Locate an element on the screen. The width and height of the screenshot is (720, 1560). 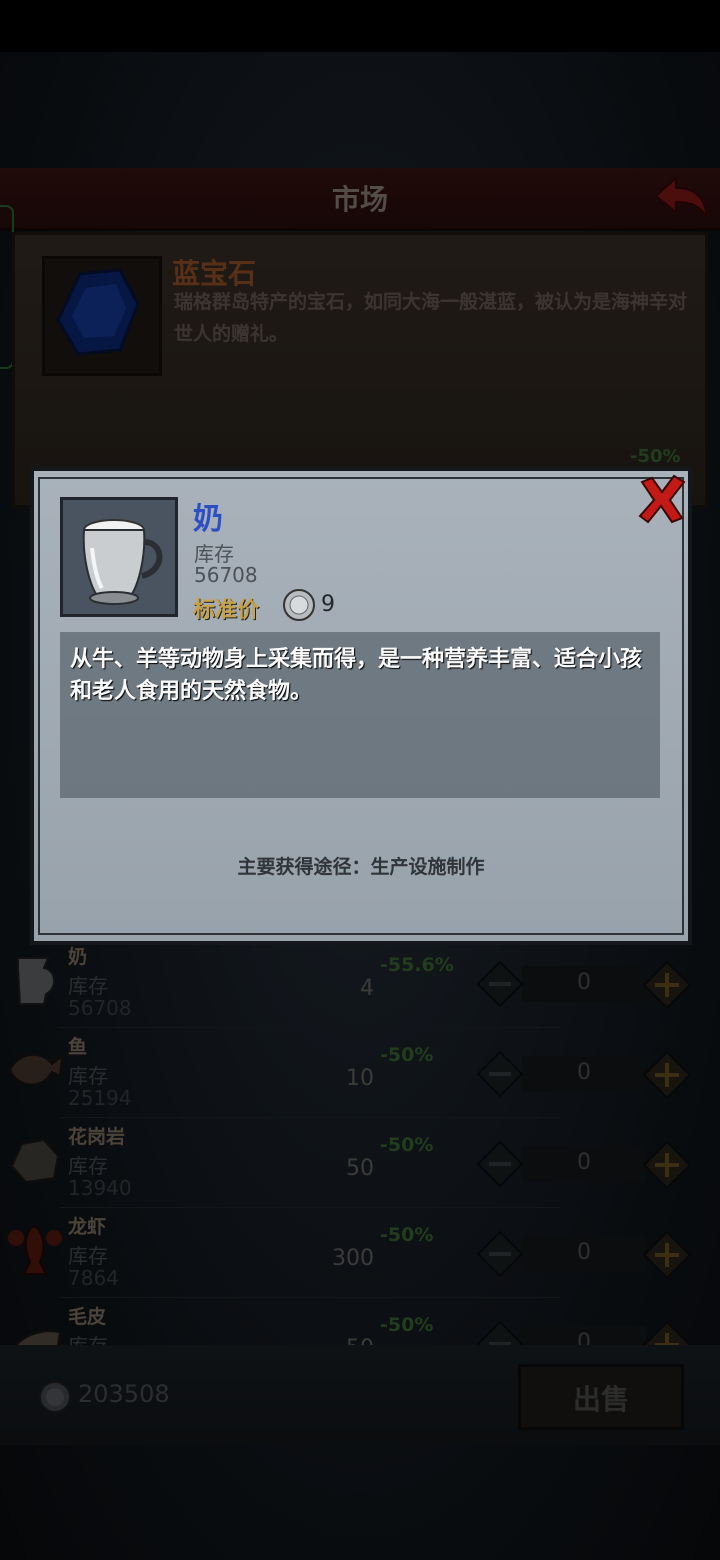
silver-coin-icon is located at coordinates (299, 605).